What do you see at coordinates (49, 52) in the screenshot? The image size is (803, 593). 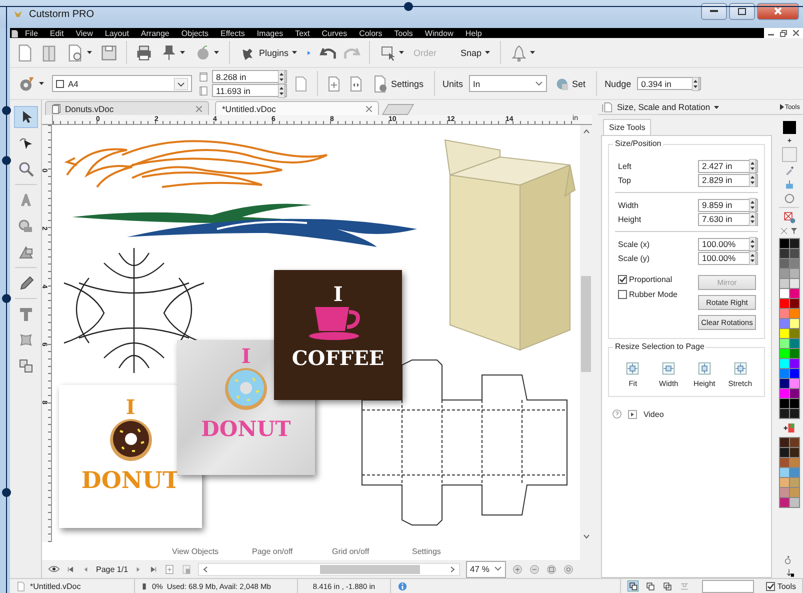 I see `book-icon` at bounding box center [49, 52].